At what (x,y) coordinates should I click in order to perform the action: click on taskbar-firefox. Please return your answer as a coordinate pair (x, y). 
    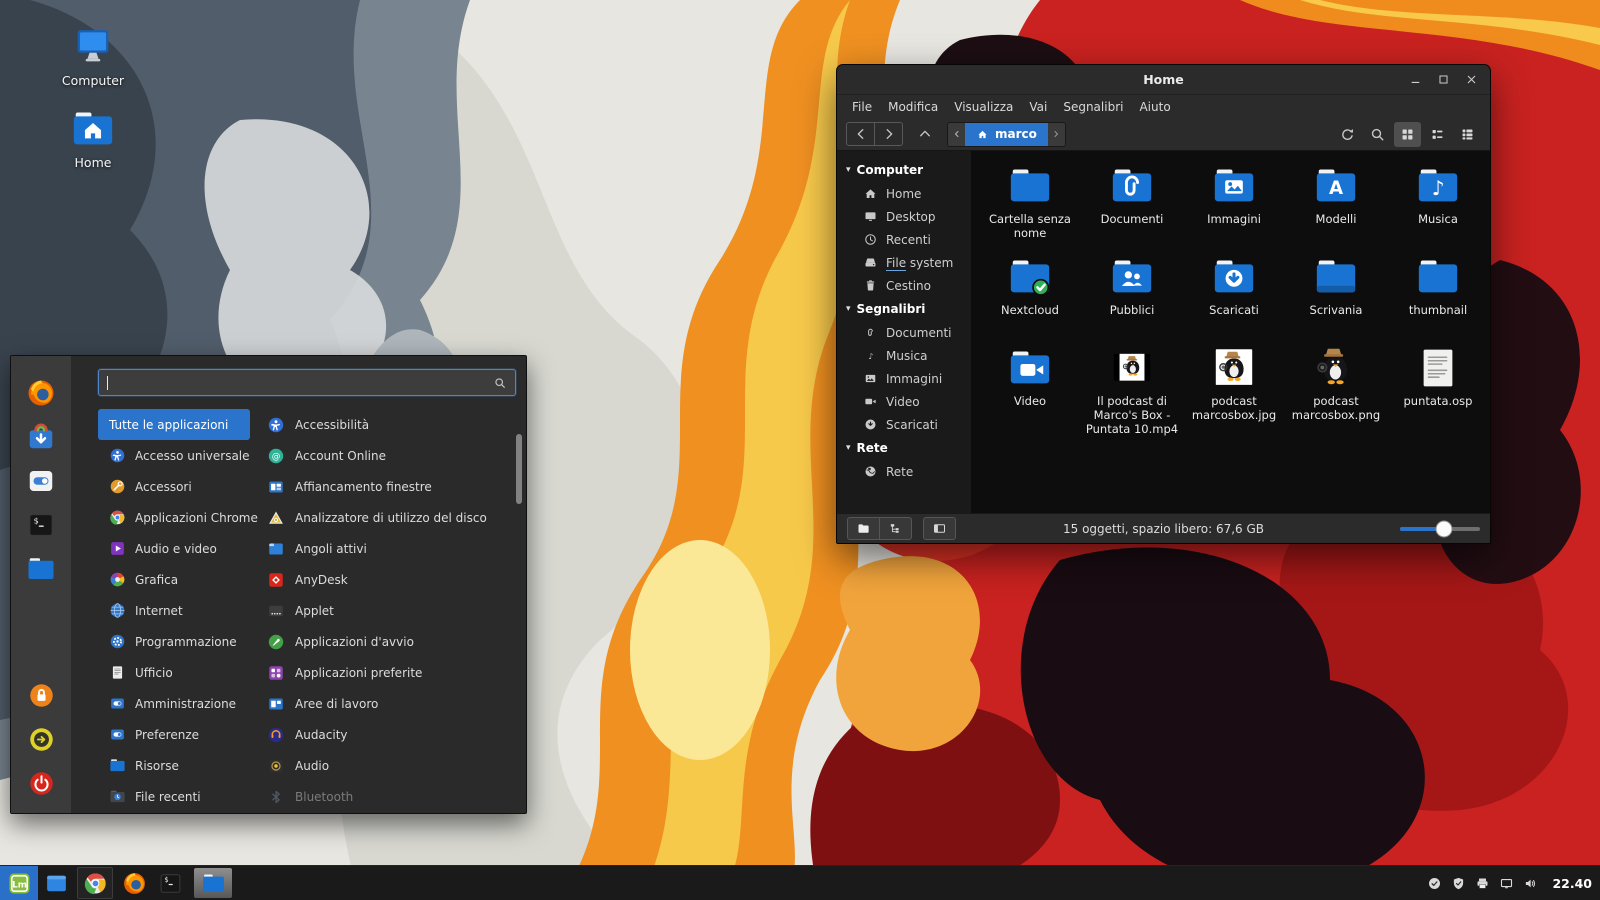
    Looking at the image, I should click on (134, 883).